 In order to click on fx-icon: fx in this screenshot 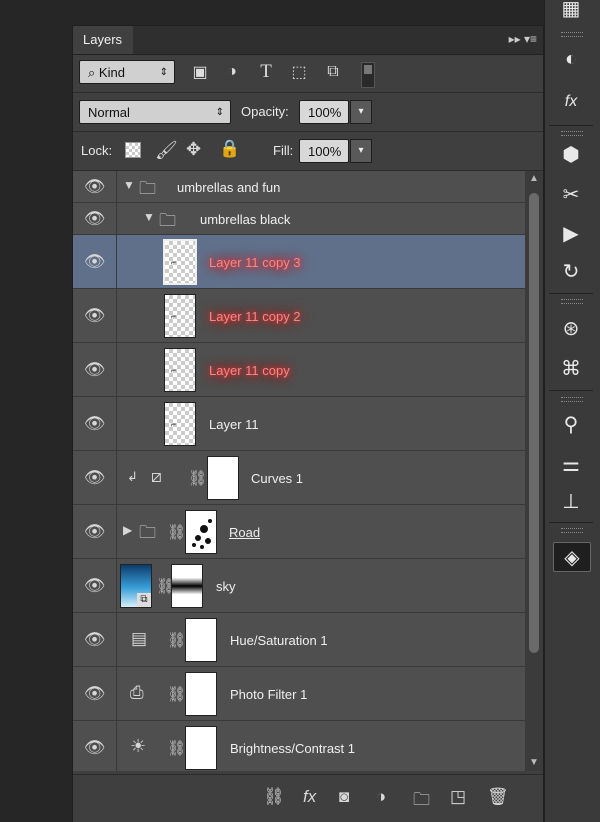, I will do `click(309, 797)`.